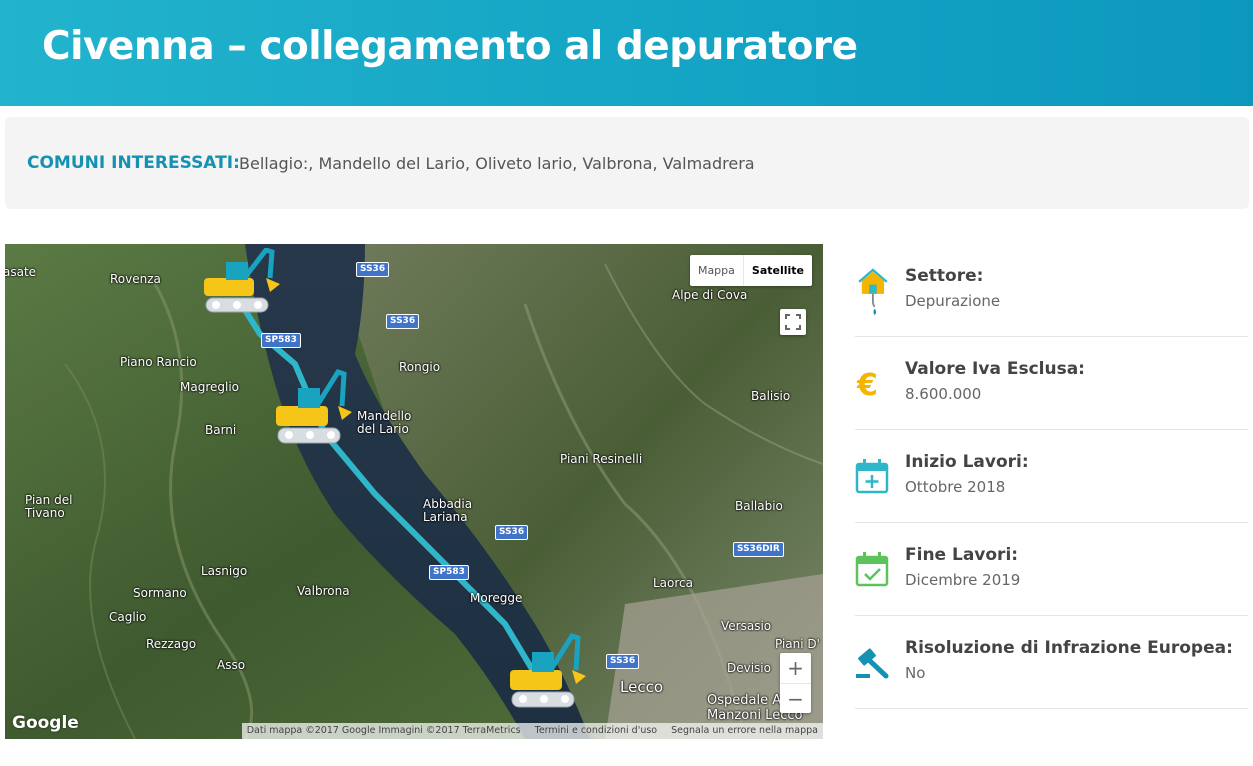  Describe the element at coordinates (797, 644) in the screenshot. I see `map-place: Piani D'` at that location.